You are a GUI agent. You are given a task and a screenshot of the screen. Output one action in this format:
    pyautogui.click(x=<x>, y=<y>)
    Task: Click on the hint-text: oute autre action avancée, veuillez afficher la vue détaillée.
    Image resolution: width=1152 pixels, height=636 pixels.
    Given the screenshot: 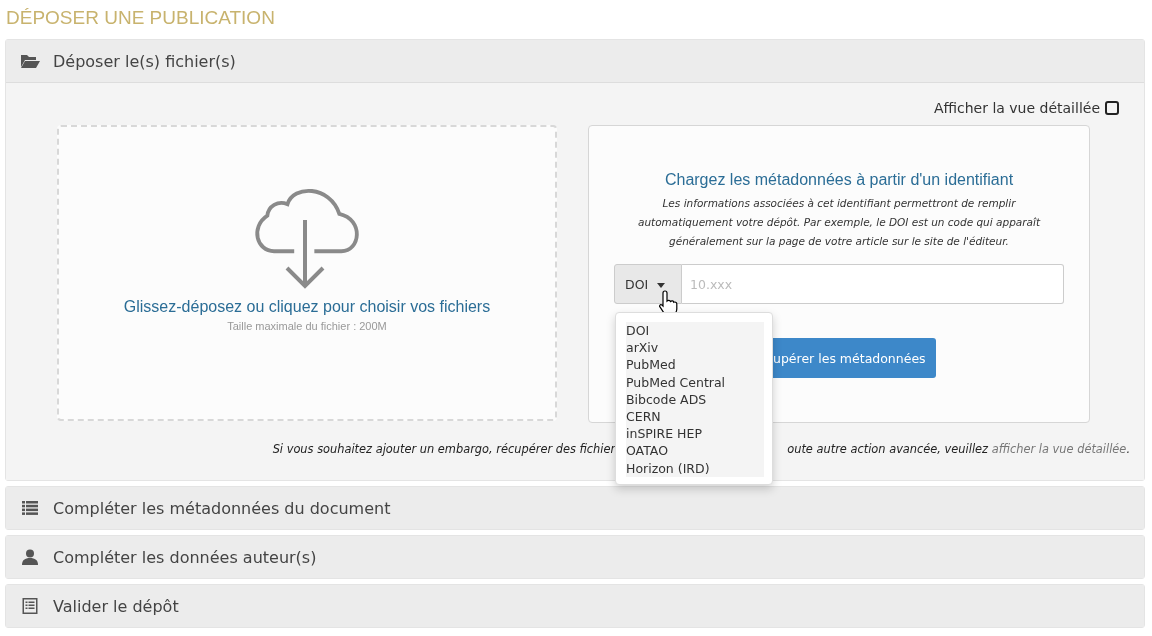 What is the action you would take?
    pyautogui.click(x=958, y=449)
    